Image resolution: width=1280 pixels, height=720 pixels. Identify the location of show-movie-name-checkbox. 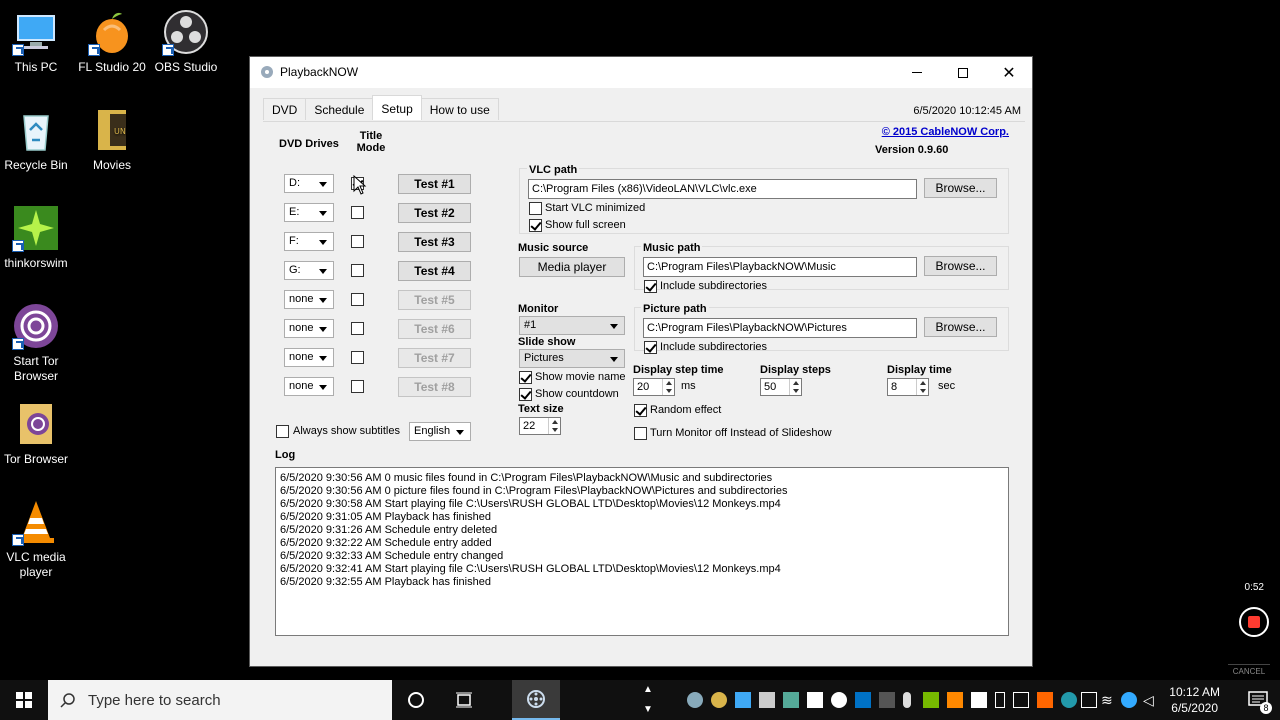
(525, 377).